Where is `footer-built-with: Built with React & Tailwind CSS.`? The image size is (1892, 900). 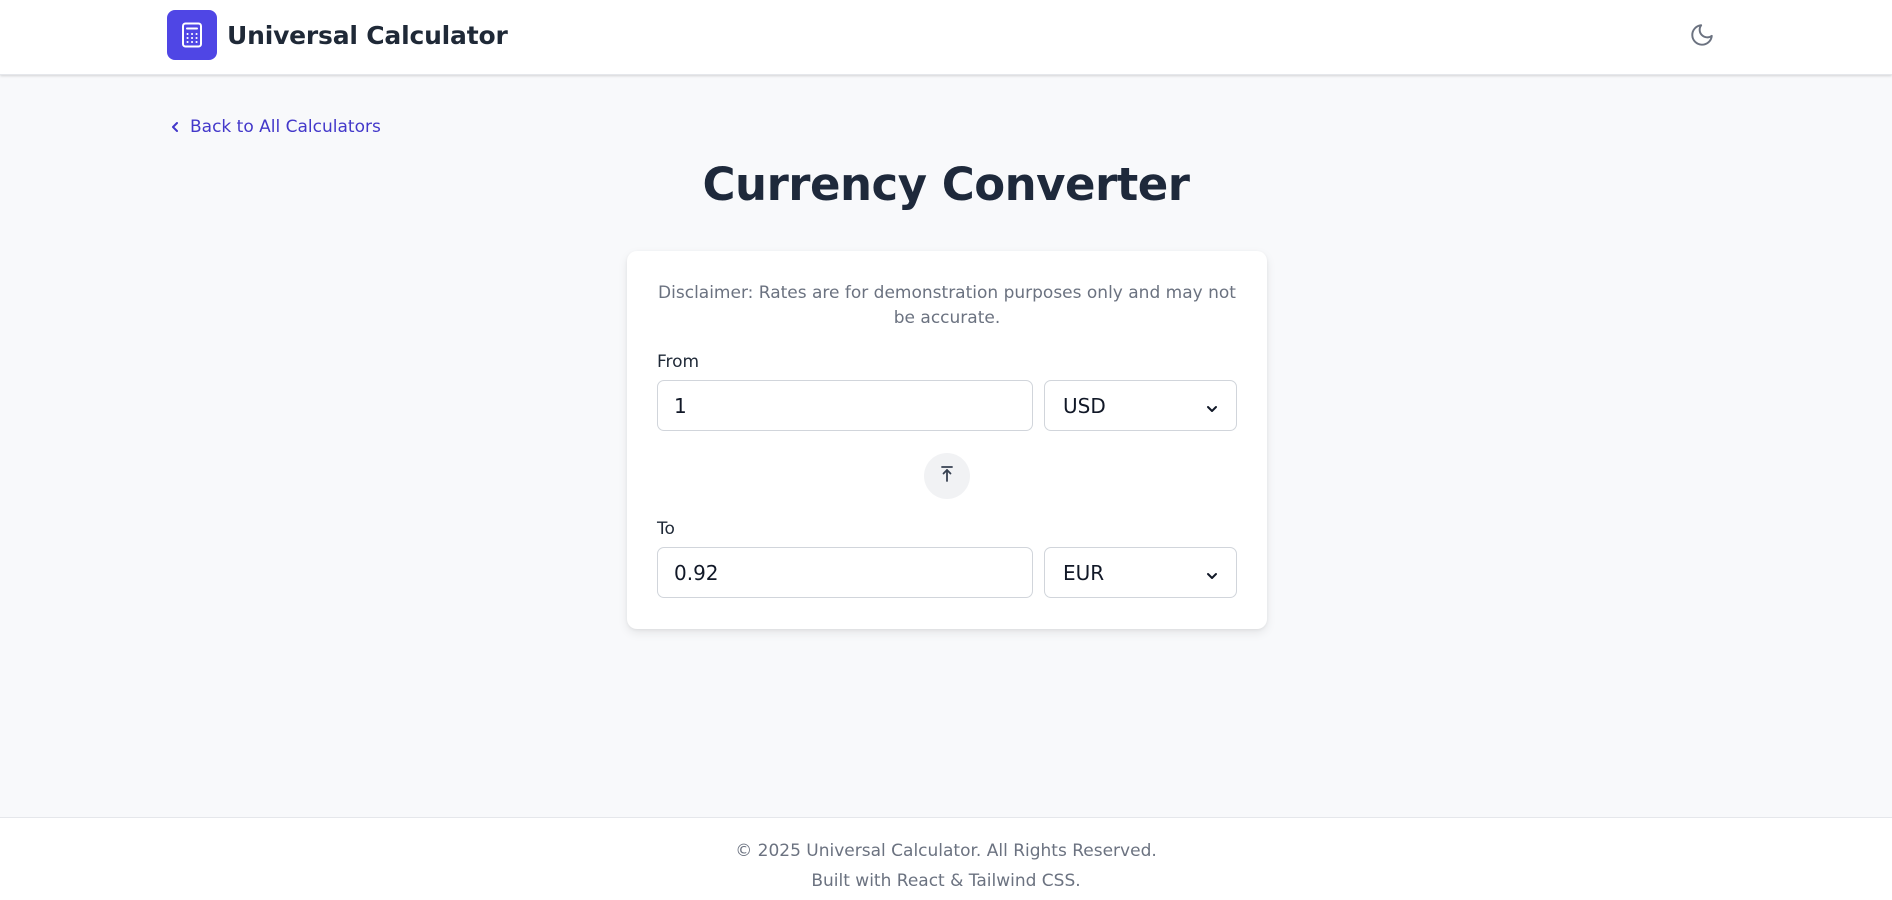 footer-built-with: Built with React & Tailwind CSS. is located at coordinates (946, 881).